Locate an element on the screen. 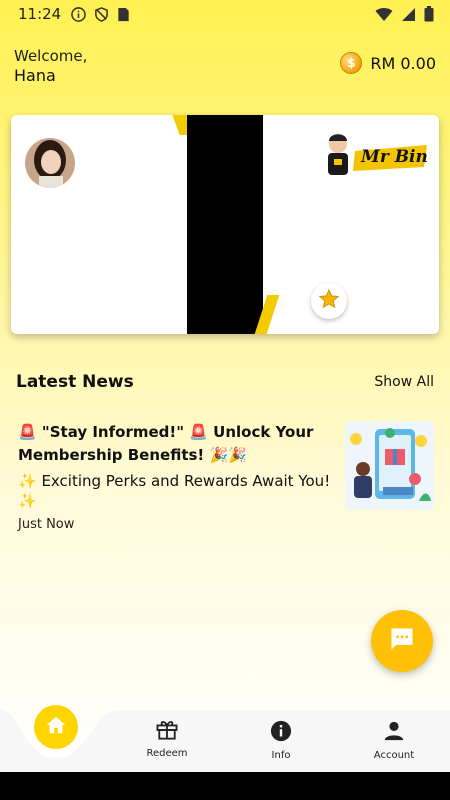 The width and height of the screenshot is (450, 800). info-status-icon is located at coordinates (79, 14).